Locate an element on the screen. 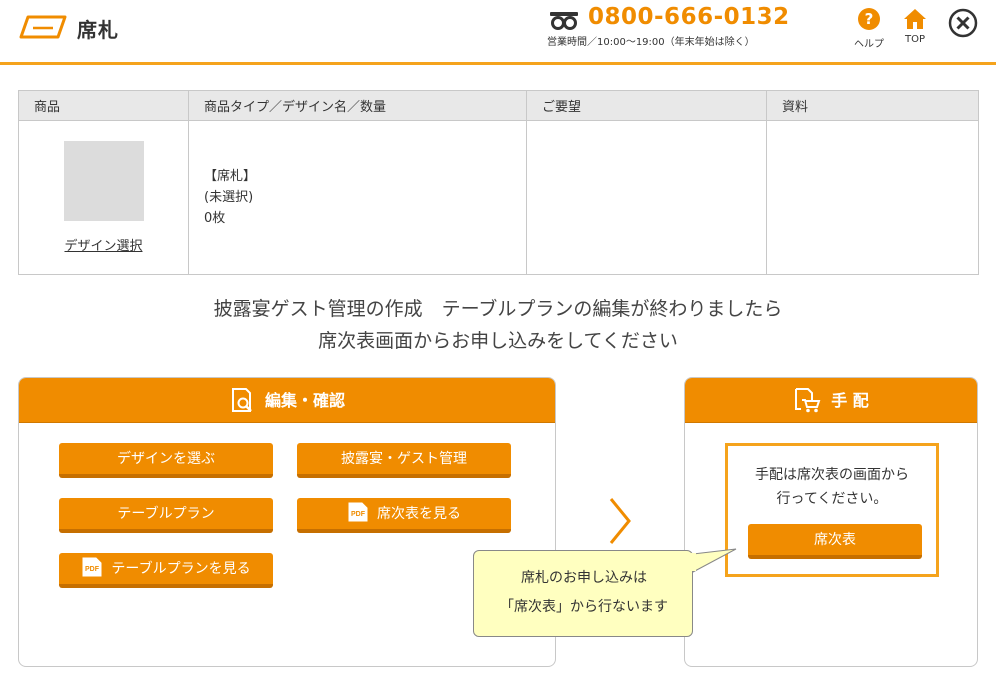 This screenshot has width=996, height=687. product-cell: デザイン選択 is located at coordinates (103, 197).